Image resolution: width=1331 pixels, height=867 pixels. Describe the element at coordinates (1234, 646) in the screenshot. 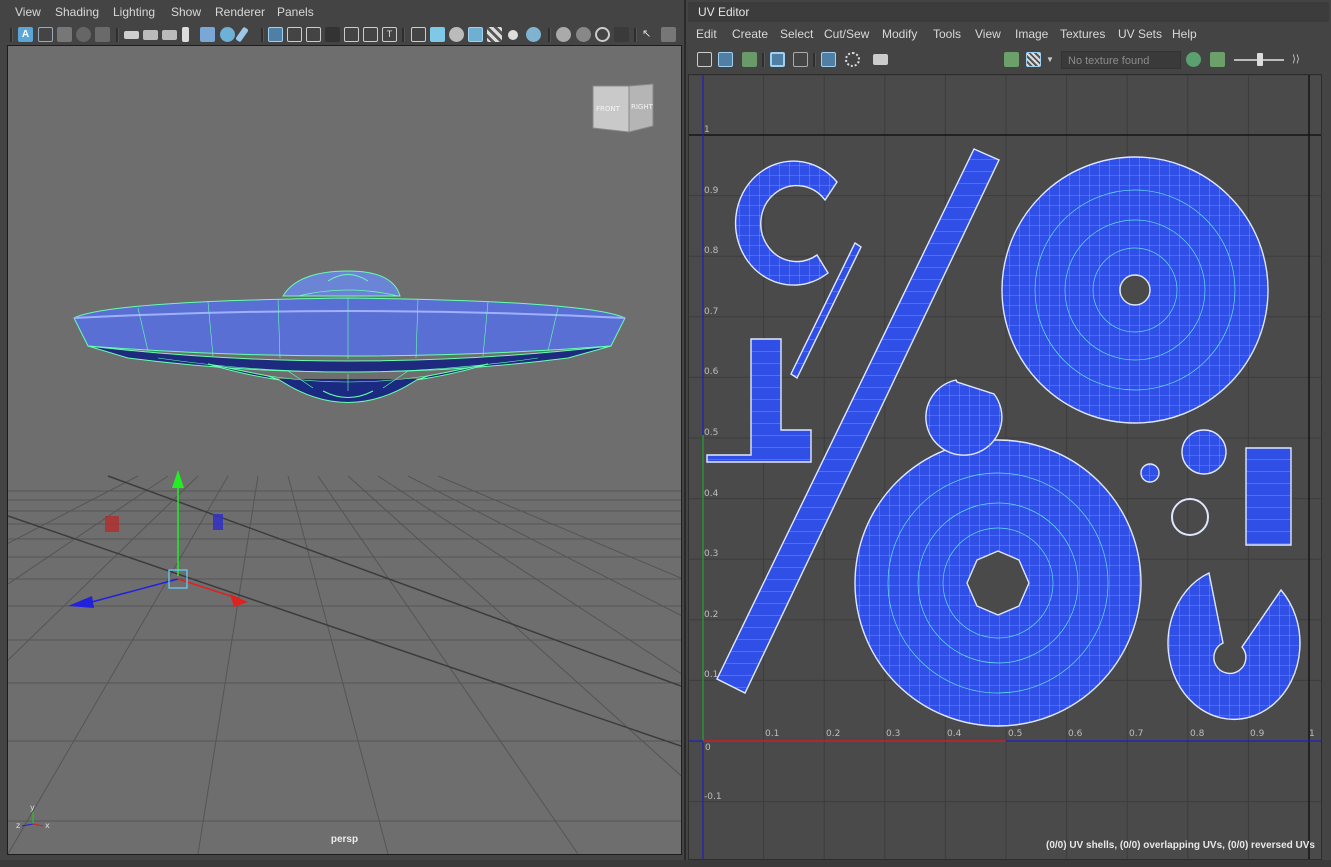

I see `uv-shell-pac-large` at that location.